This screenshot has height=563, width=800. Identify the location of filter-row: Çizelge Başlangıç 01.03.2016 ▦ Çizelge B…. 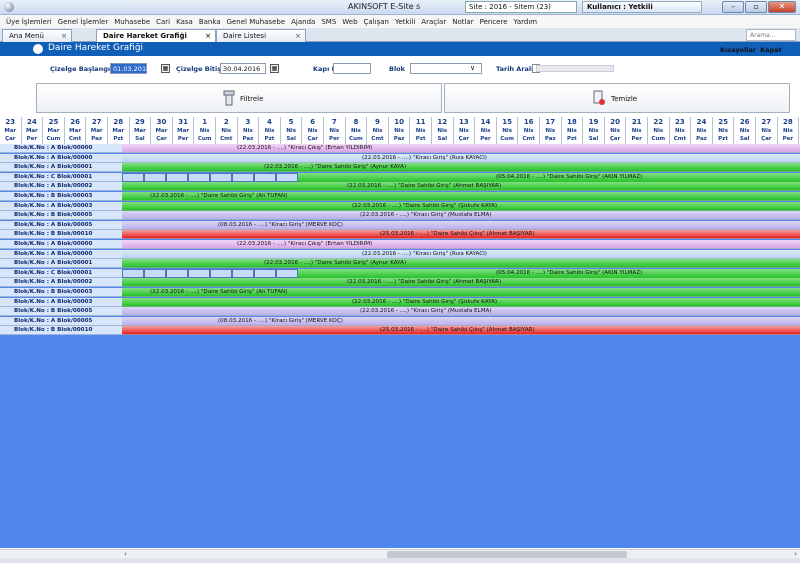
(400, 69).